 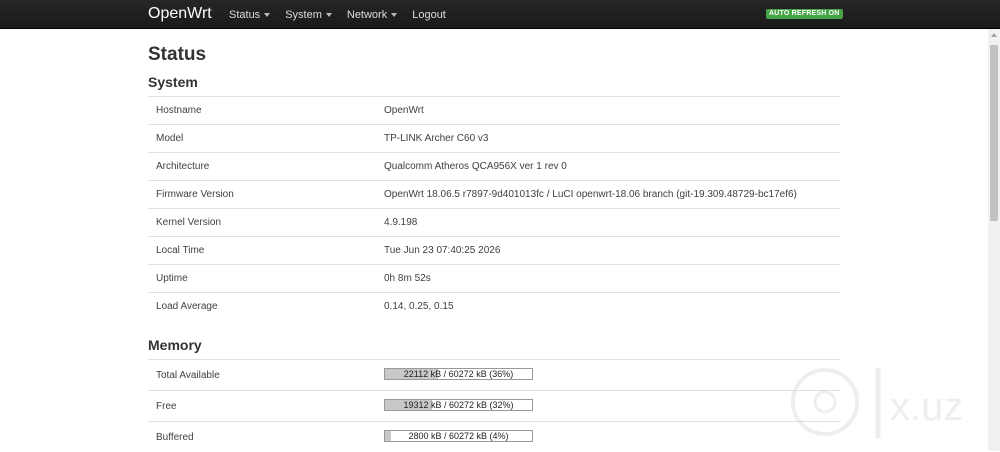 What do you see at coordinates (436, 138) in the screenshot?
I see `row-value: TP-LINK Archer C60 v3` at bounding box center [436, 138].